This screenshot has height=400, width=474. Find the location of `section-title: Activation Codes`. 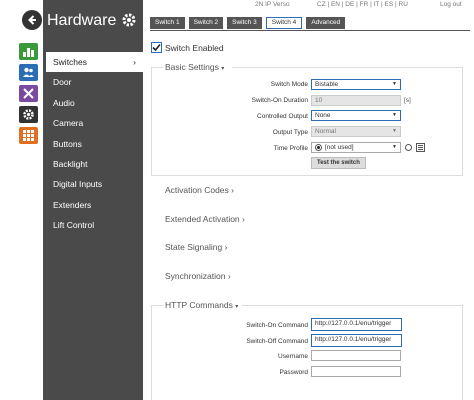

section-title: Activation Codes is located at coordinates (197, 190).